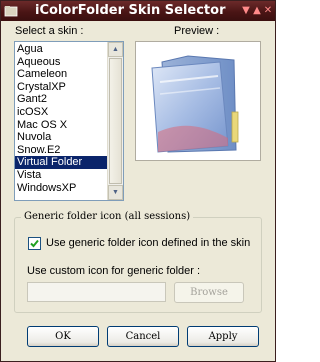  I want to click on title-bar: iColorFolder Skin Selector ▼ ▲ ✕, so click(138, 11).